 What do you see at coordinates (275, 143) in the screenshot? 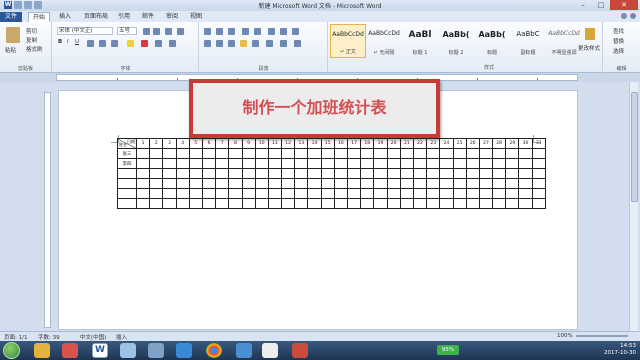
I see `day-header-cell: 11` at bounding box center [275, 143].